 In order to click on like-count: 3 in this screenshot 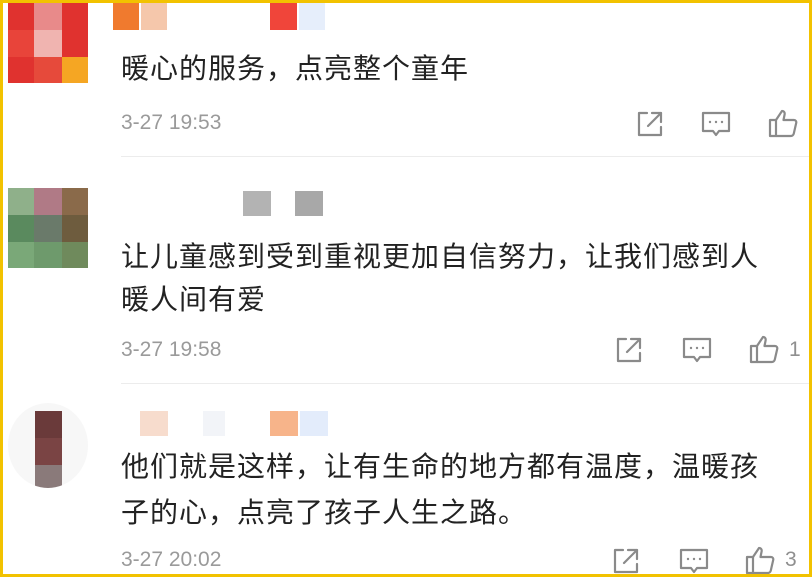, I will do `click(791, 559)`.